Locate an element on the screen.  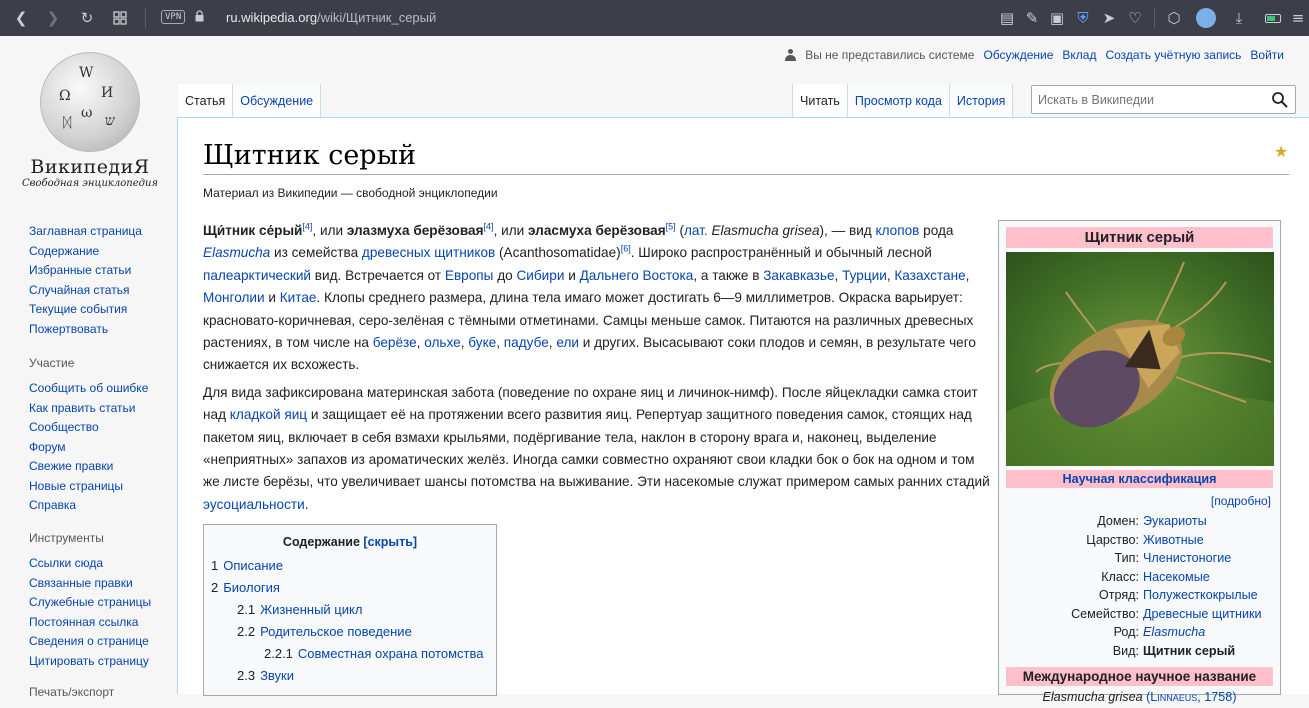
taxon-row: Род: Elasmucha is located at coordinates (1139, 632).